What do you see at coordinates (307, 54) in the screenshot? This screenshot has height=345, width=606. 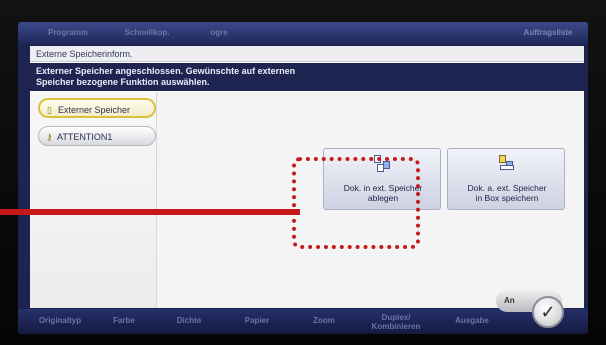 I see `dialog-title: Externe Speicherinform.` at bounding box center [307, 54].